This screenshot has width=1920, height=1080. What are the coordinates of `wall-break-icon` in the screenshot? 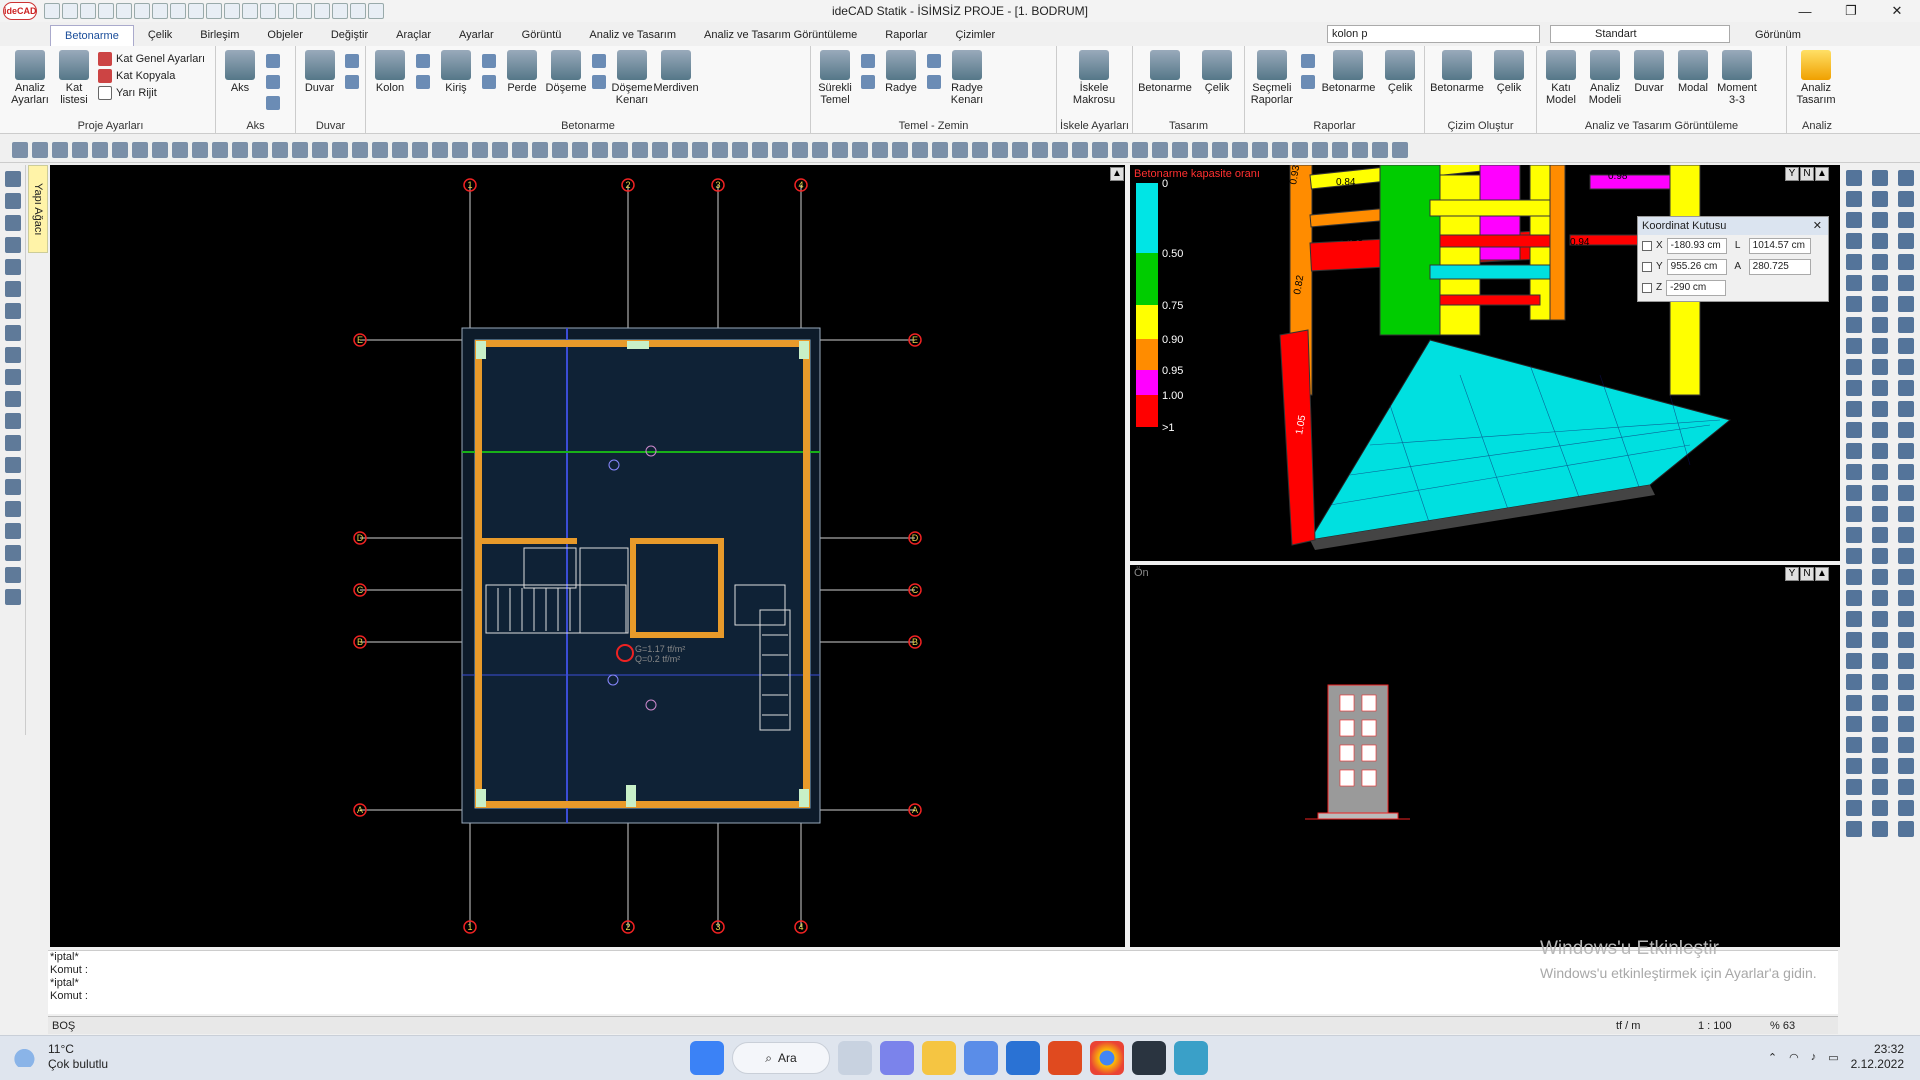 It's located at (352, 82).